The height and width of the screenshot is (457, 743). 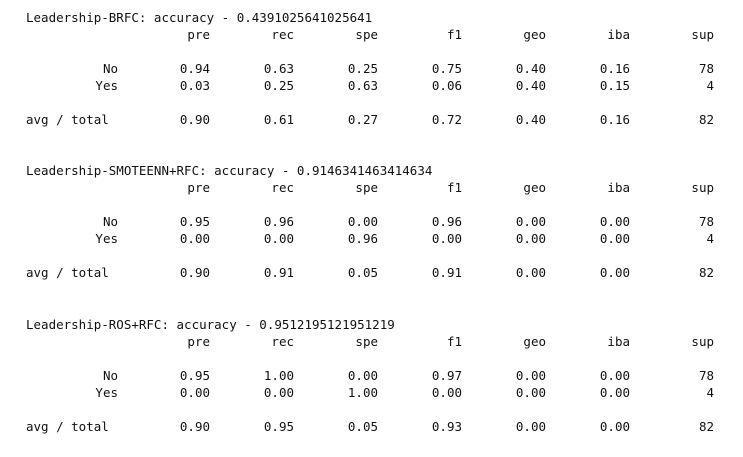 What do you see at coordinates (278, 119) in the screenshot?
I see `avg-value: 0.61` at bounding box center [278, 119].